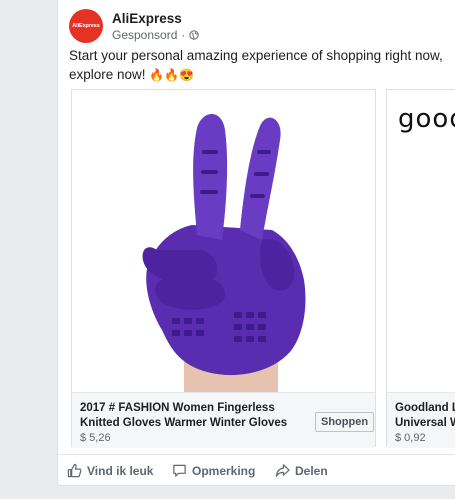 This screenshot has height=499, width=455. I want to click on like-label: Vind ik leuk, so click(120, 470).